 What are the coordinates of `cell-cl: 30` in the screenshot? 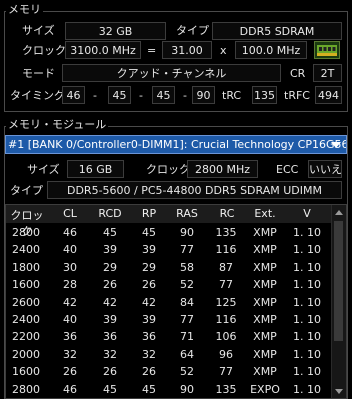 It's located at (70, 267).